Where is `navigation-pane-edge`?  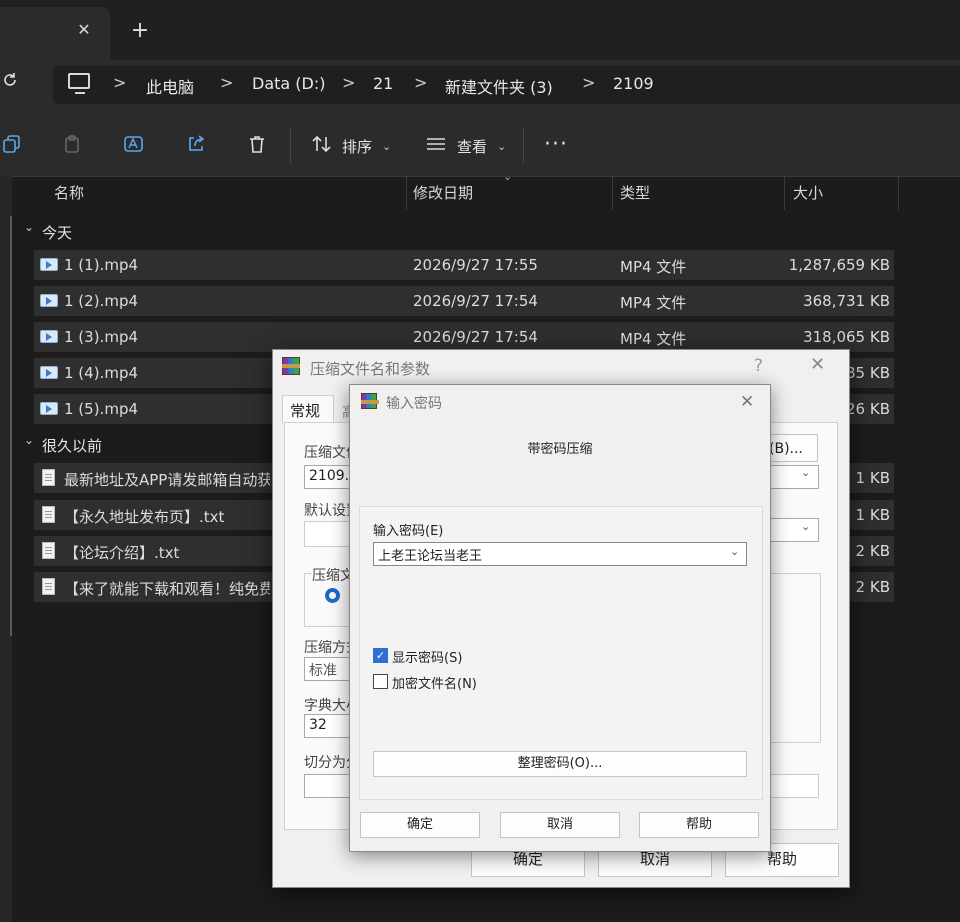
navigation-pane-edge is located at coordinates (6, 549).